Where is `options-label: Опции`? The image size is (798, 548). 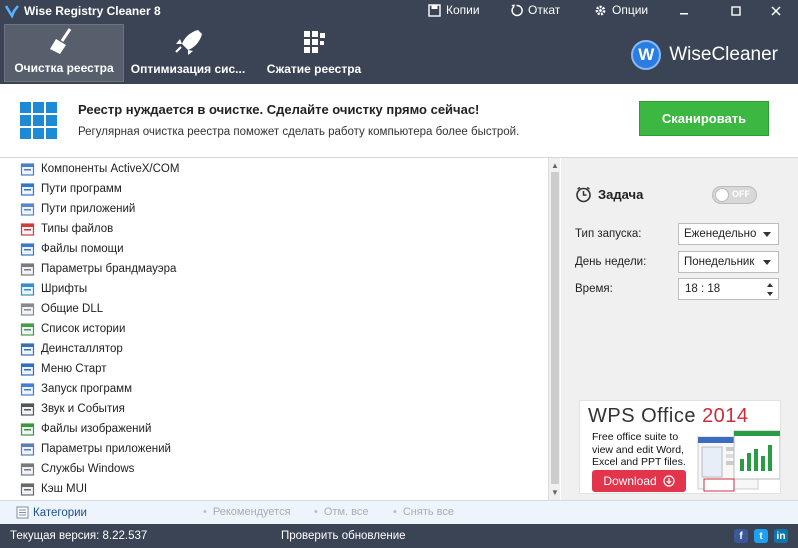
options-label: Опции is located at coordinates (630, 10).